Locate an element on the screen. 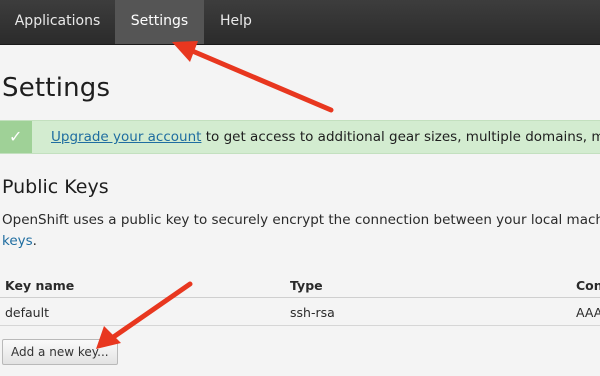  keys-link: keys is located at coordinates (17, 241).